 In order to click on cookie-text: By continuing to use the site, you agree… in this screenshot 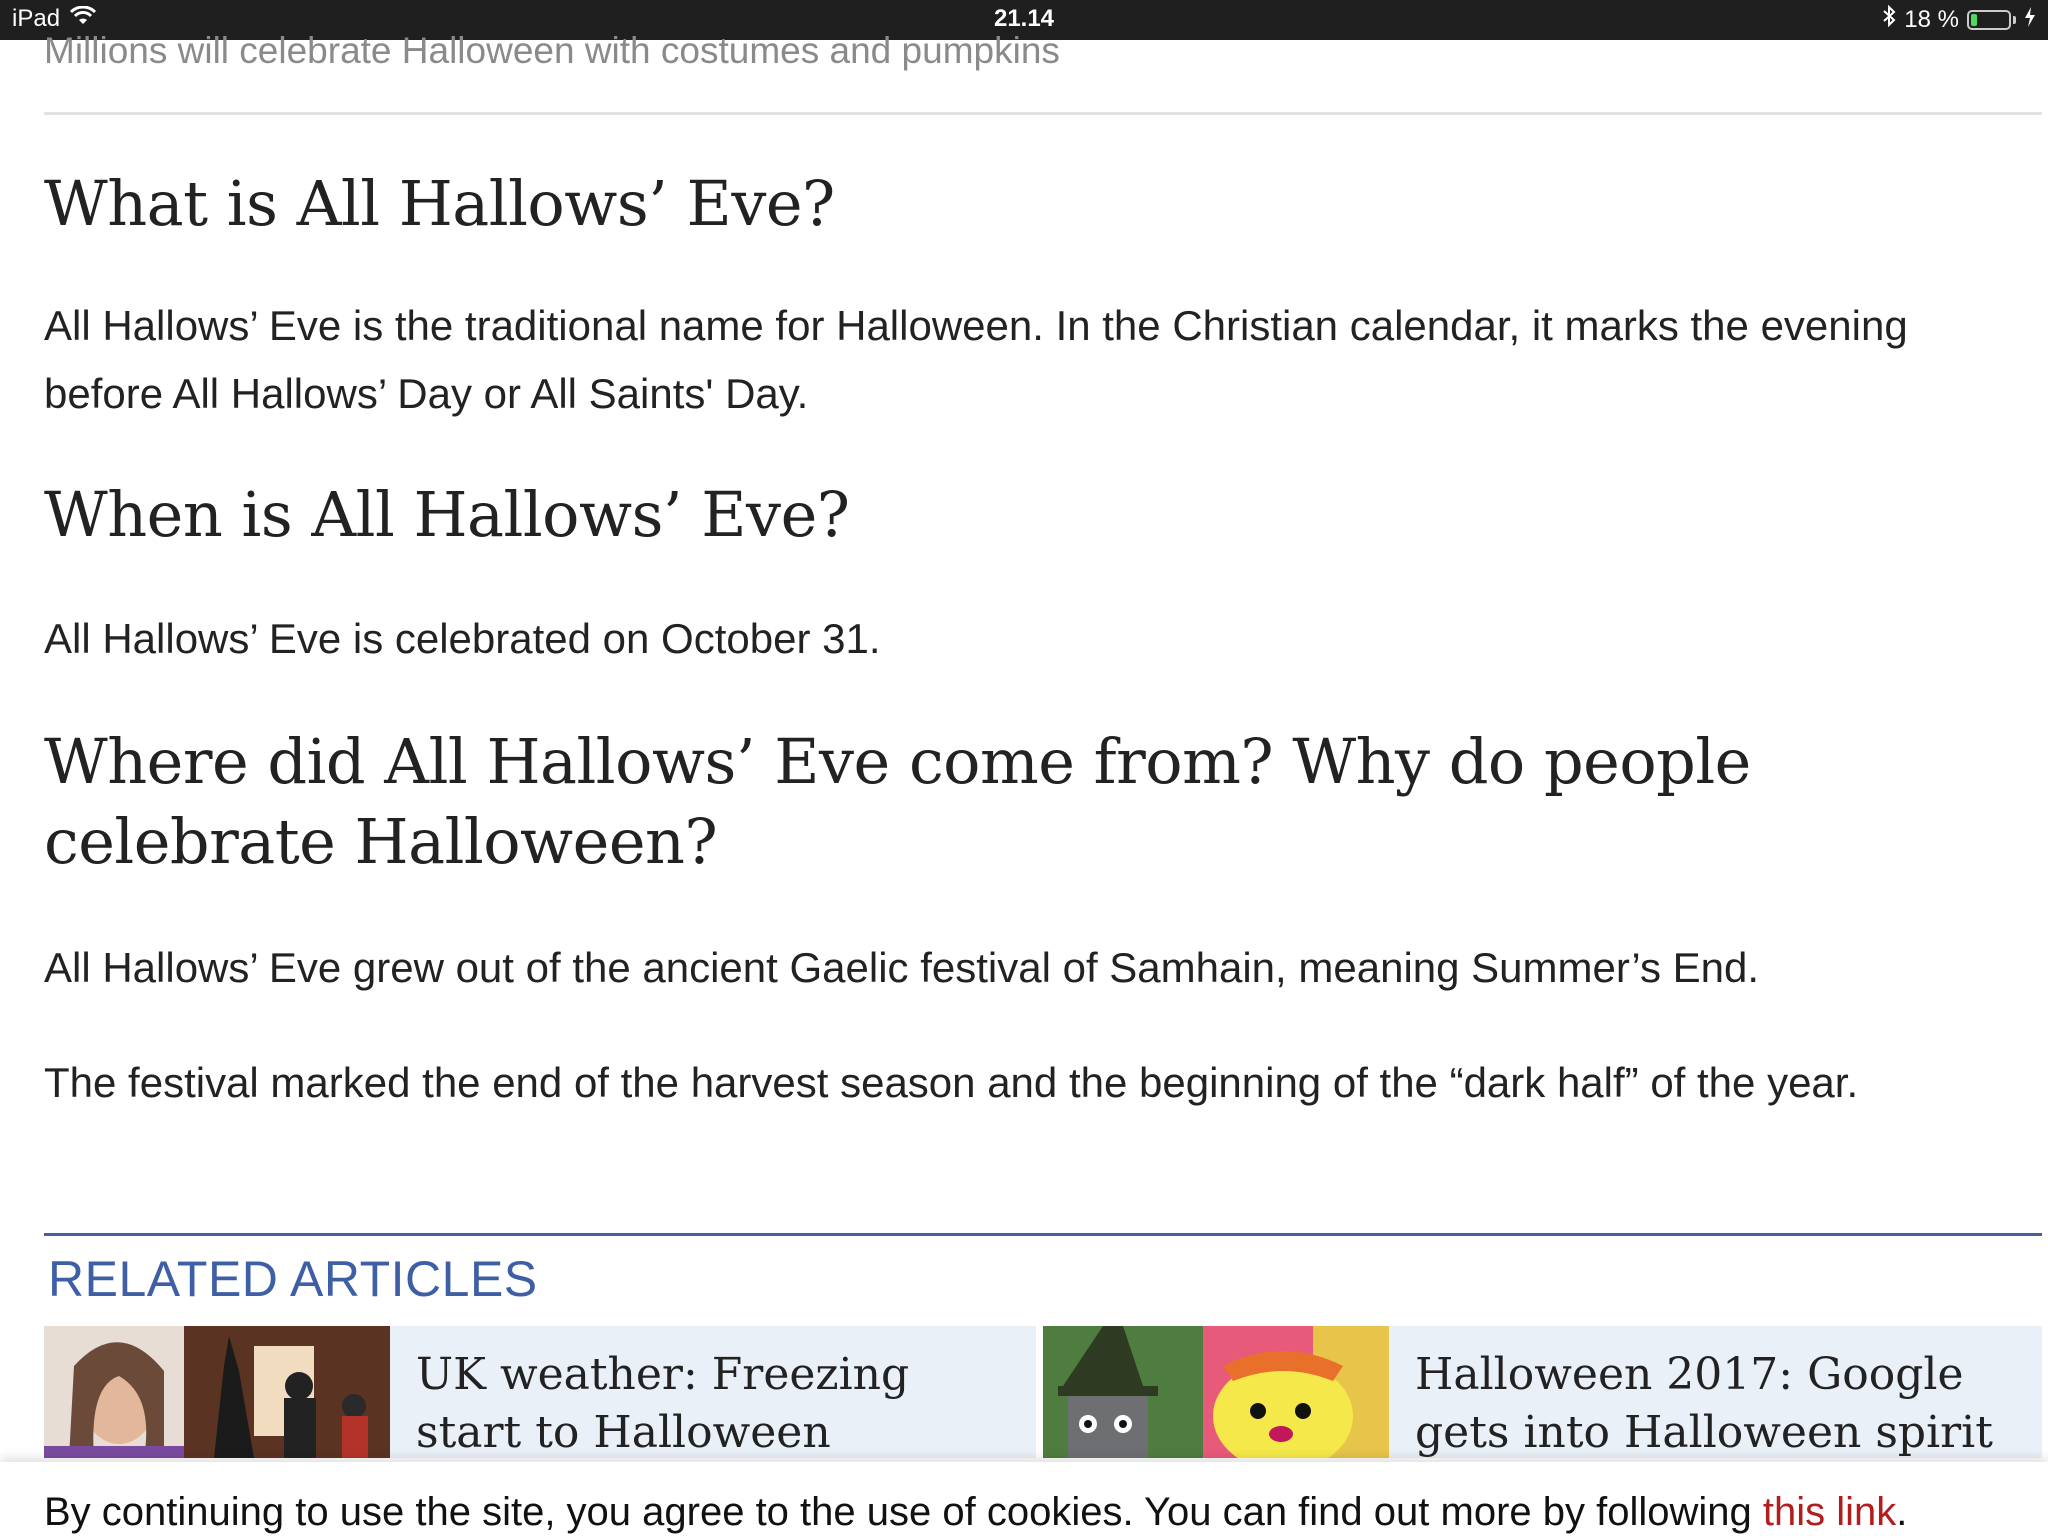, I will do `click(903, 1512)`.